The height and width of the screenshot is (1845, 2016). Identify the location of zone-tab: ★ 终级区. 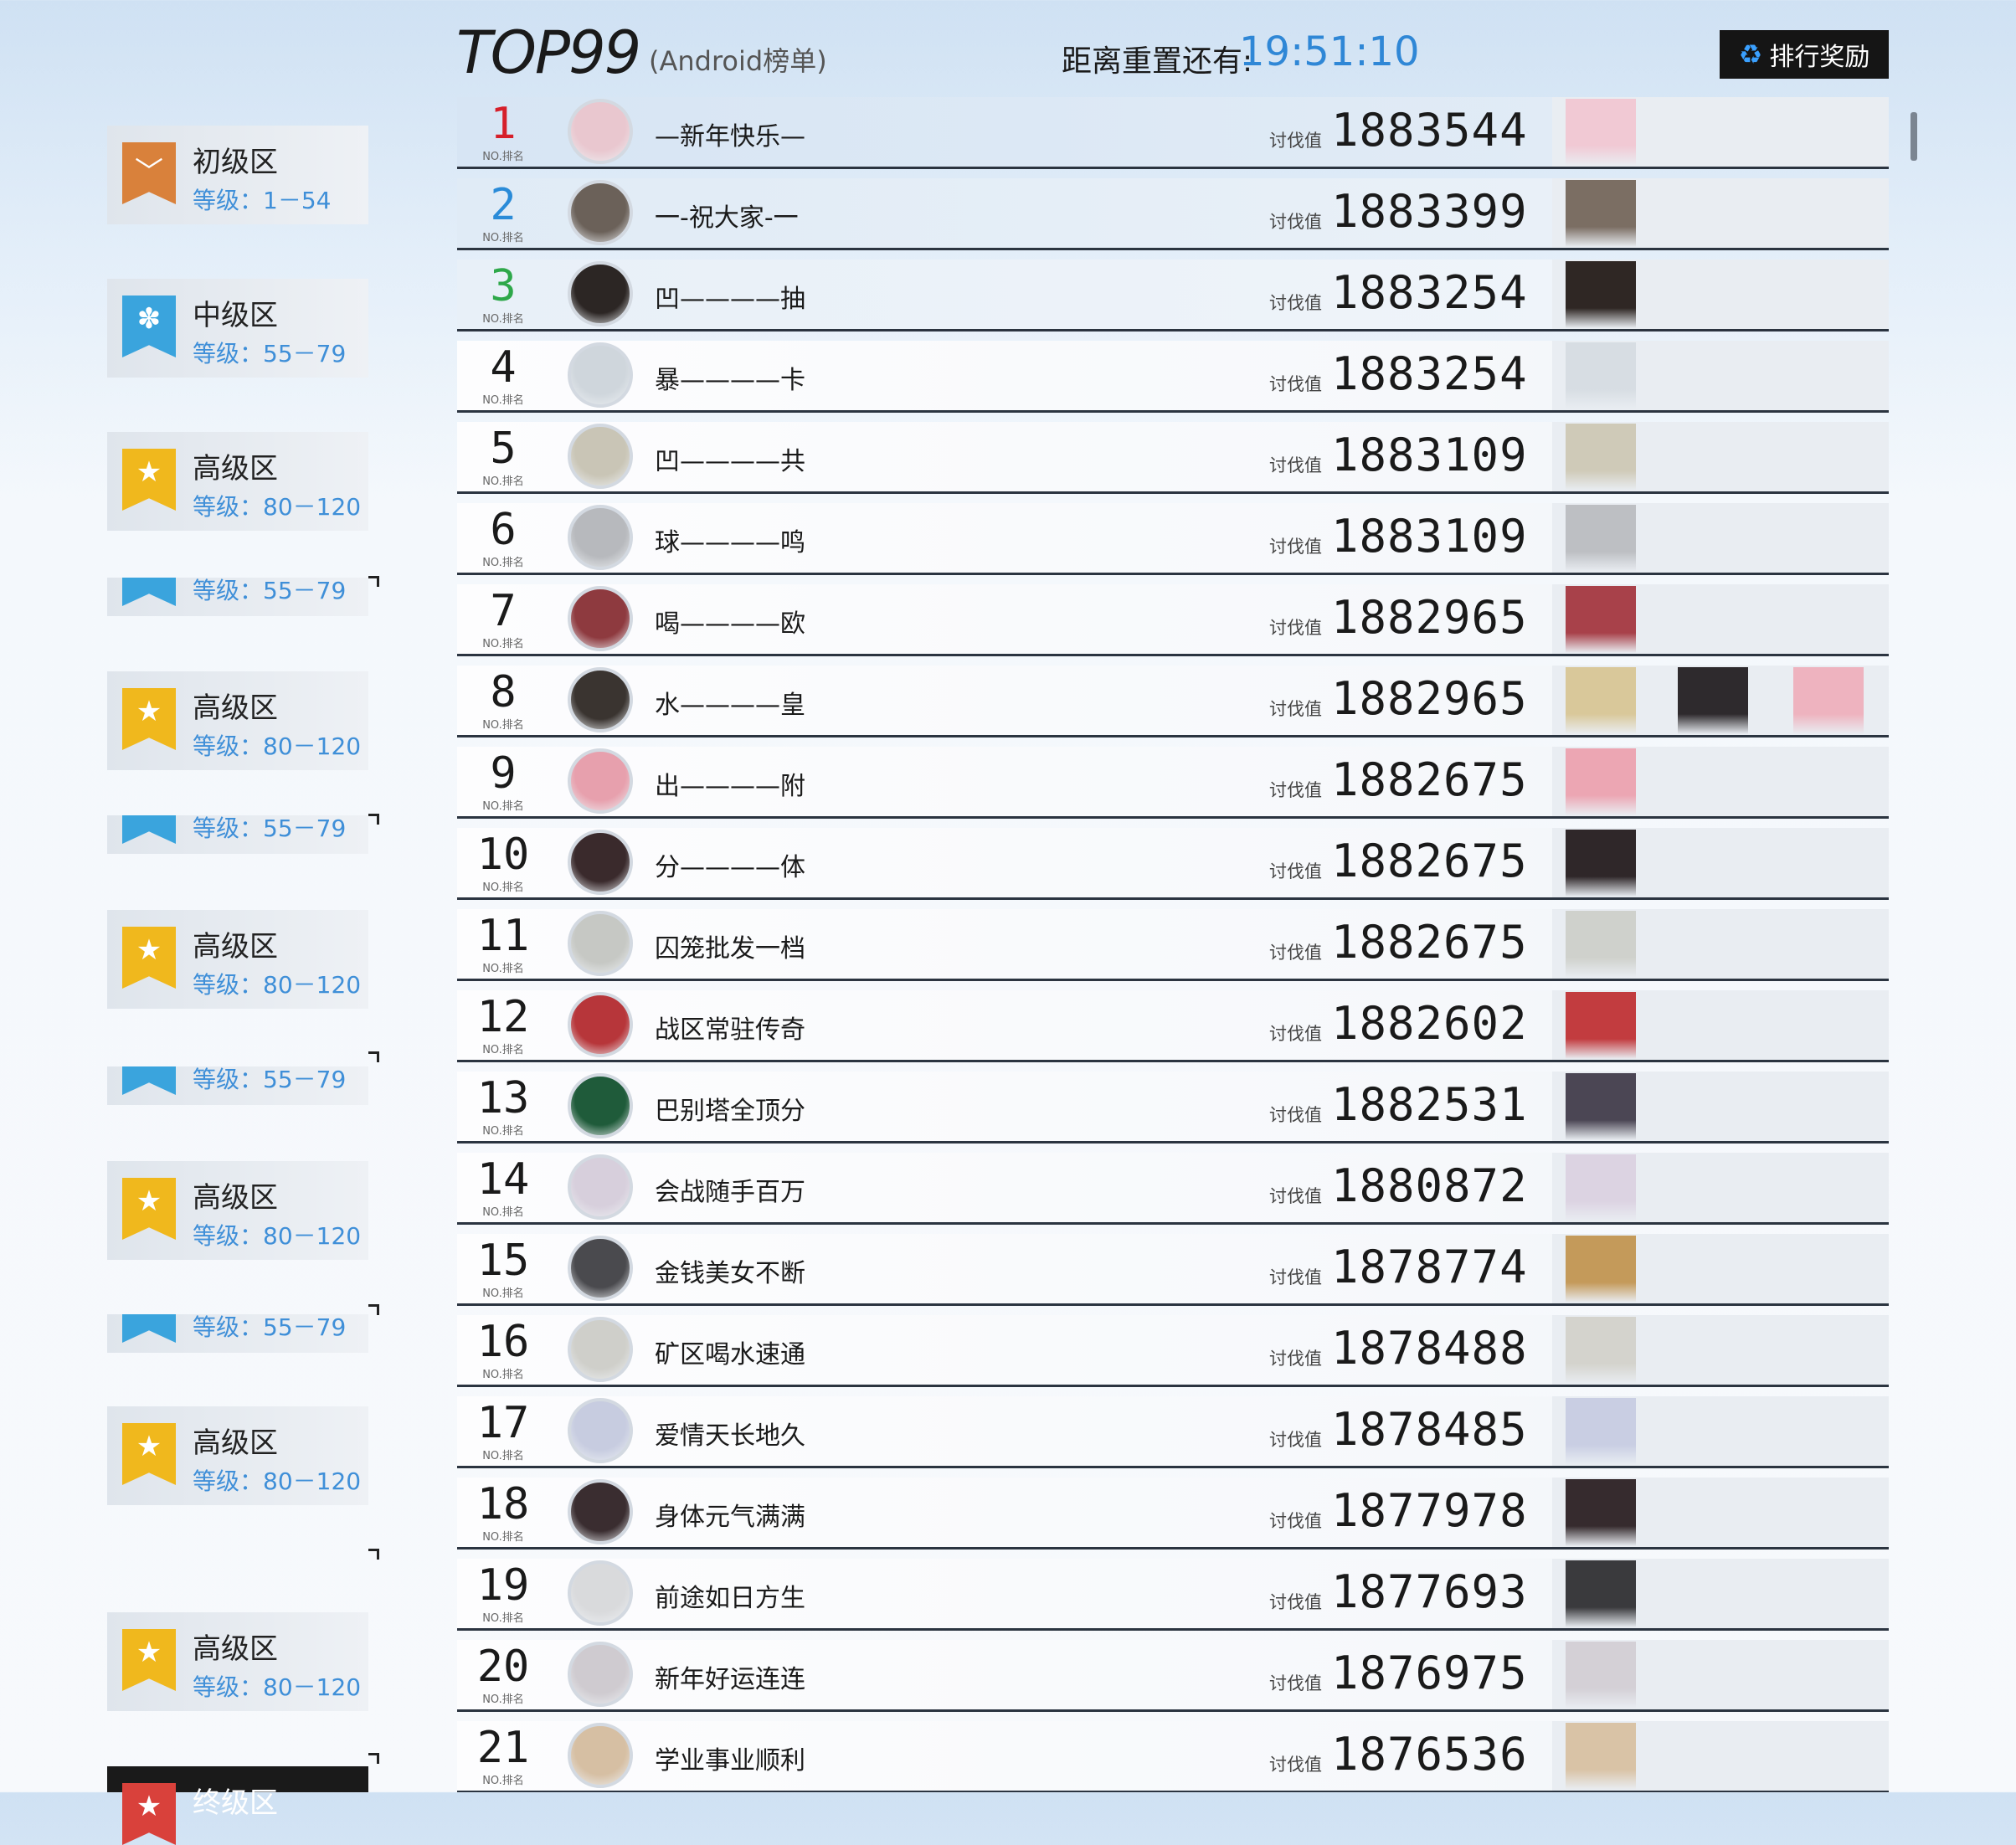
(237, 1805).